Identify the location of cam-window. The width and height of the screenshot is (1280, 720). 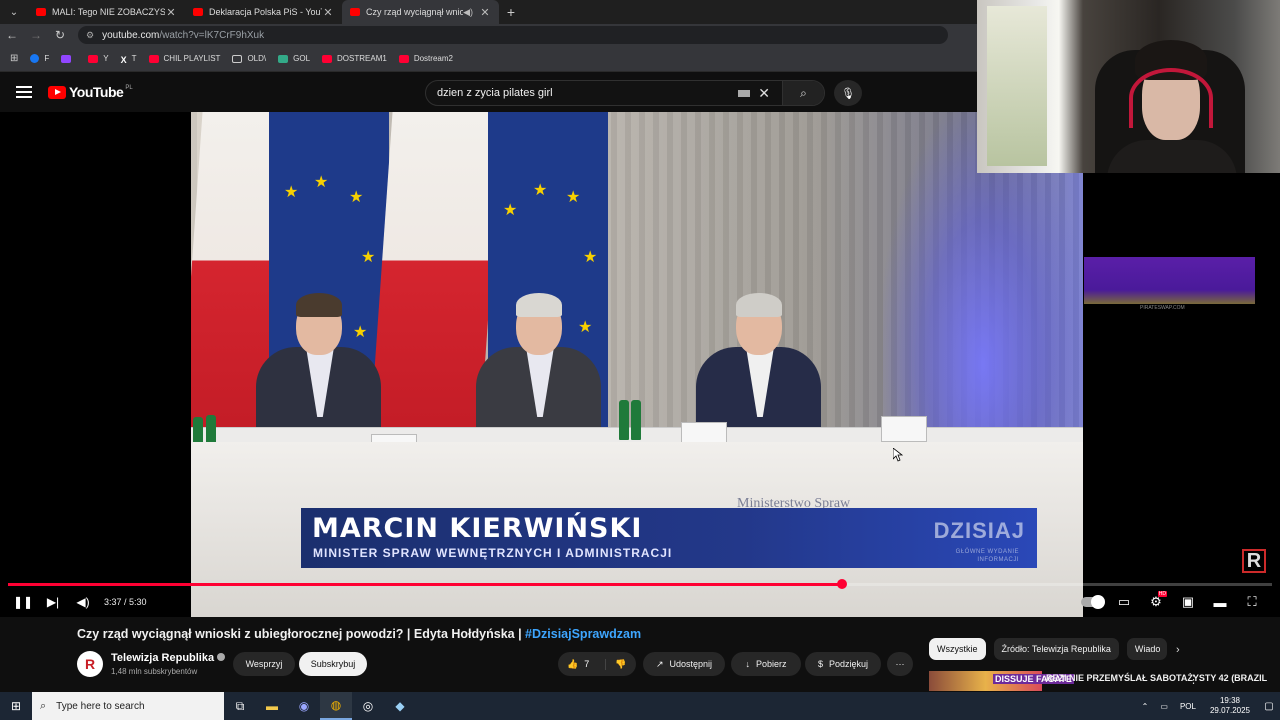
(1017, 86).